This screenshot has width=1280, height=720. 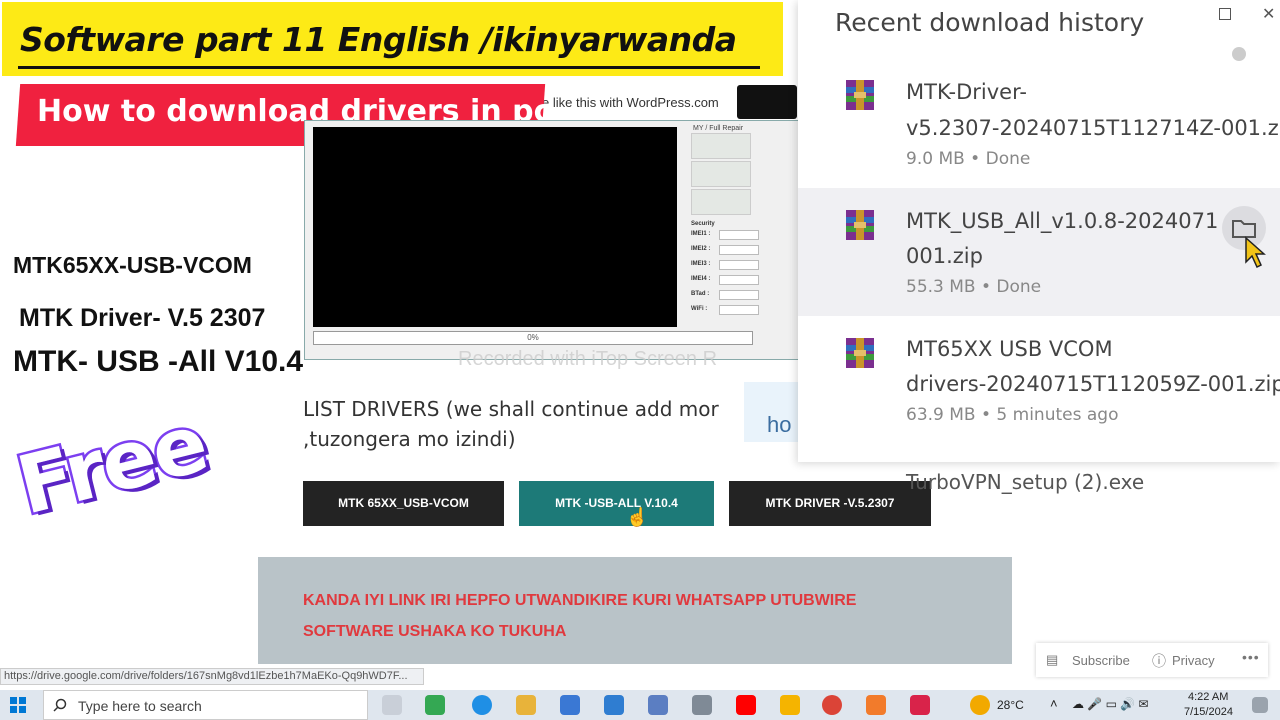 What do you see at coordinates (1093, 128) in the screenshot?
I see `download-name-line2: v5.2307-20240715T112714Z-001.zip` at bounding box center [1093, 128].